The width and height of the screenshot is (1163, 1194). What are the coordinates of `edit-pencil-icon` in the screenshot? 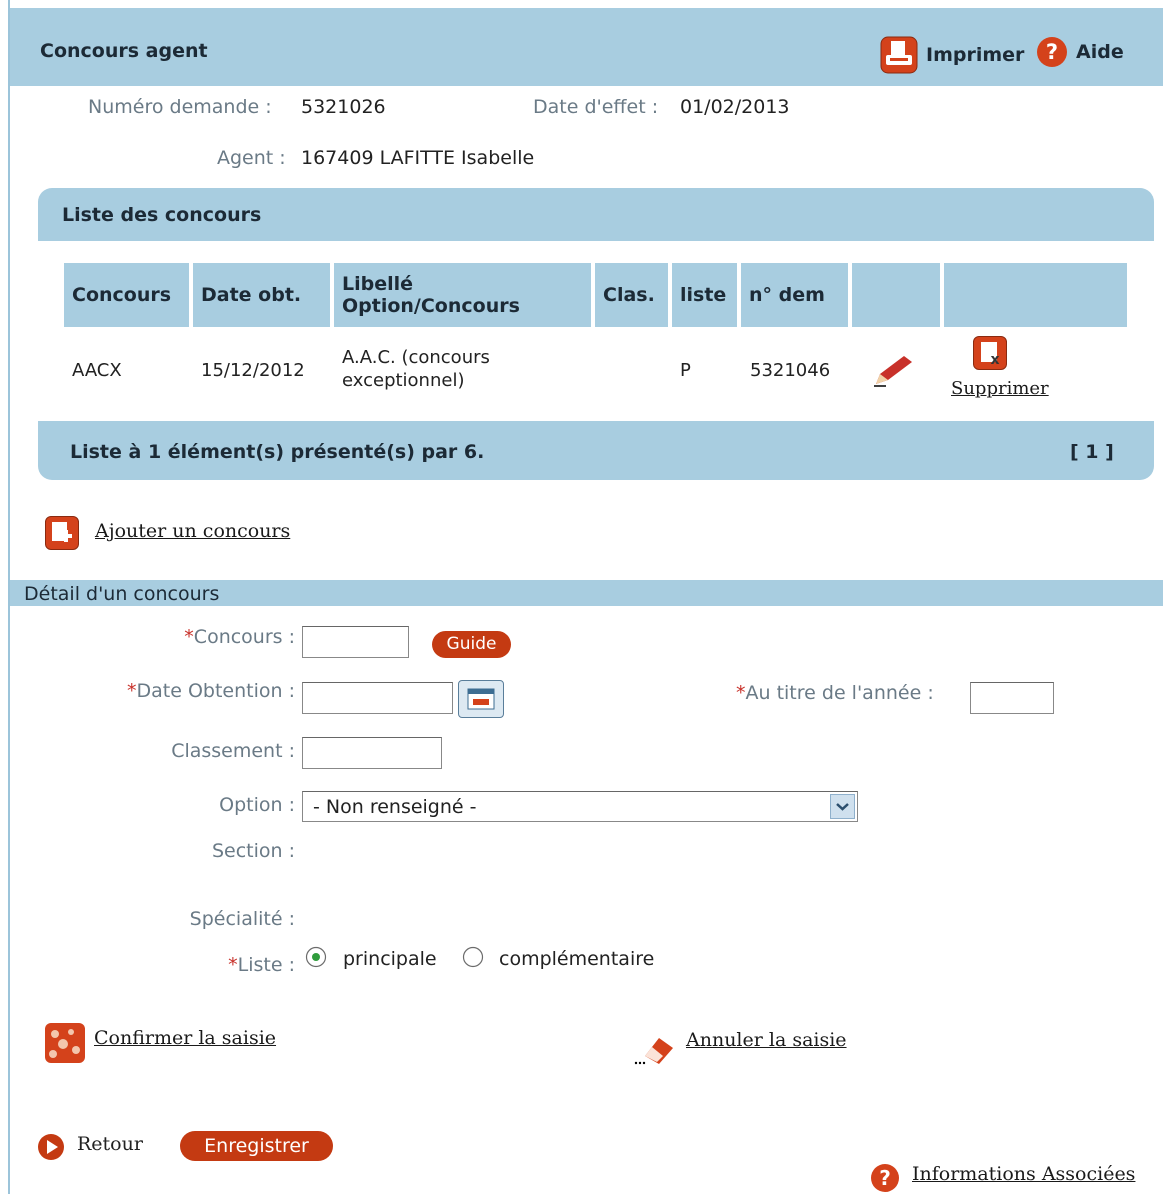 It's located at (894, 370).